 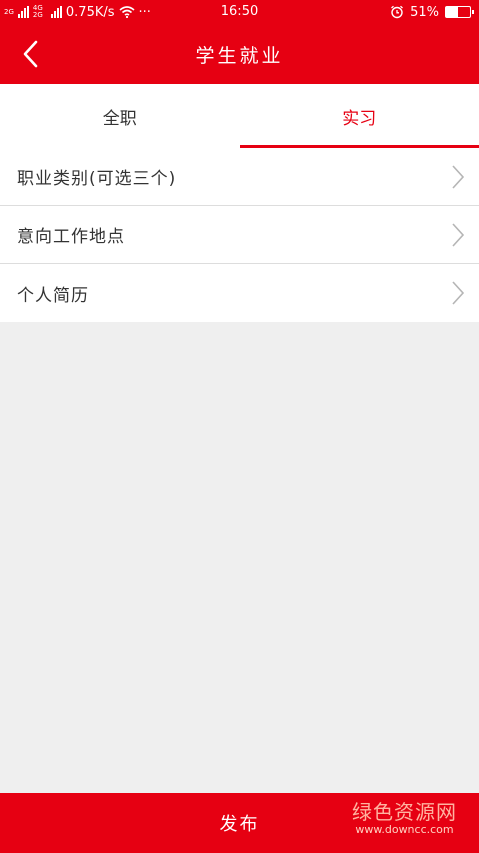 What do you see at coordinates (404, 829) in the screenshot?
I see `watermark-url: www.downcc.com` at bounding box center [404, 829].